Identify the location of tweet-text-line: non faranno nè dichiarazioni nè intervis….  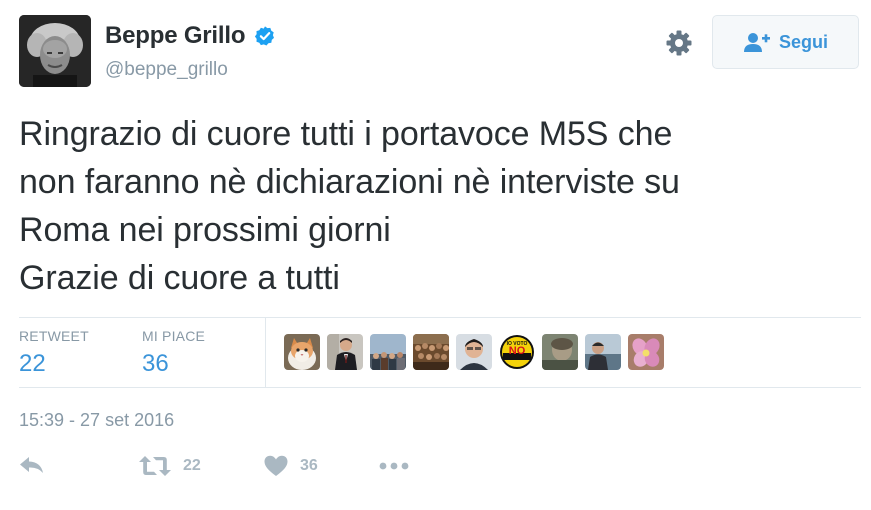
(349, 182).